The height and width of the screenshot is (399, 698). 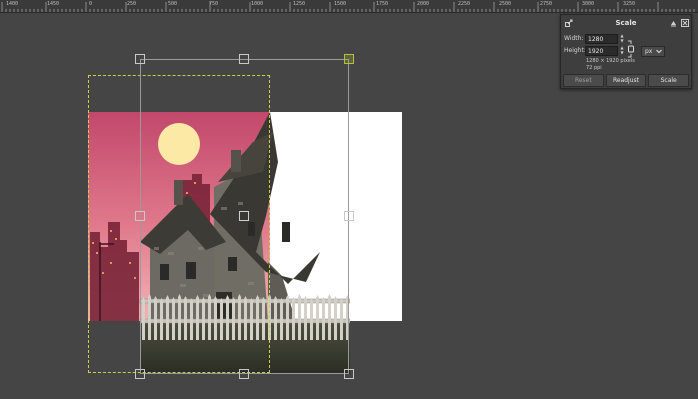 I want to click on chain-link-icon, so click(x=631, y=49).